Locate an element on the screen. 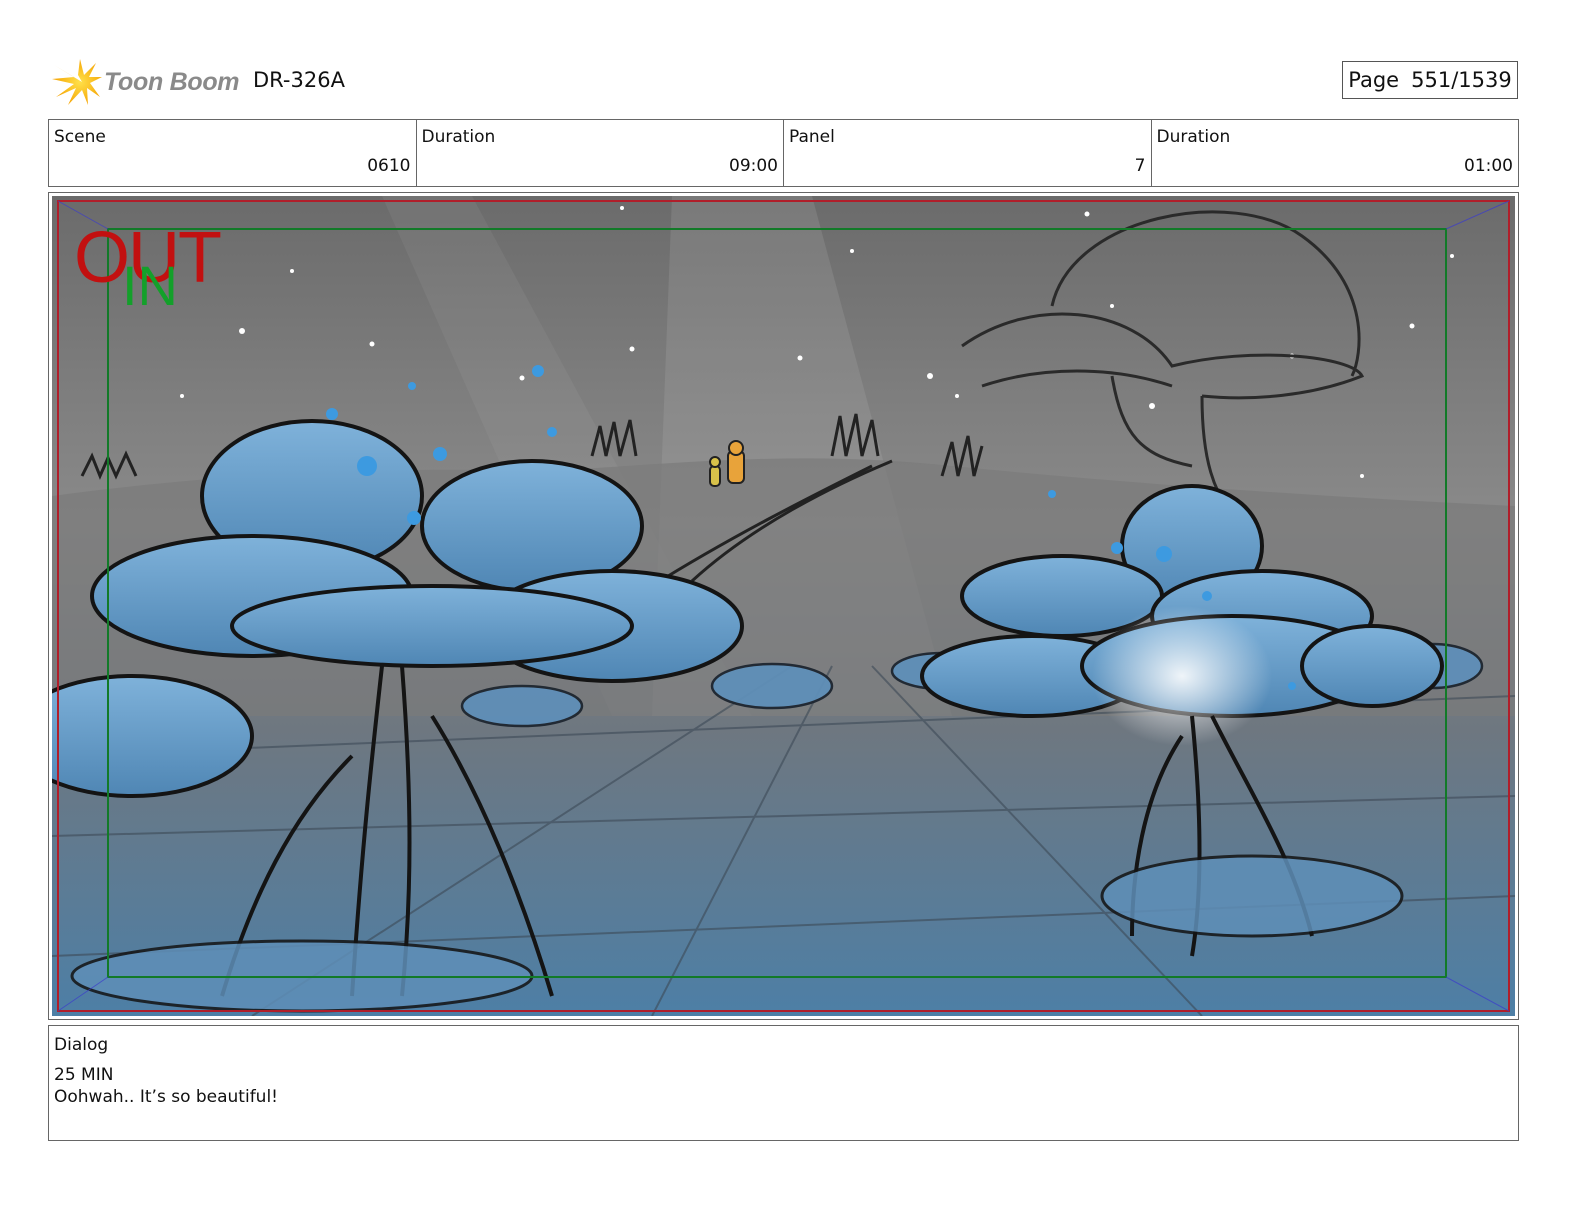  starburst-logo-icon is located at coordinates (77, 82).